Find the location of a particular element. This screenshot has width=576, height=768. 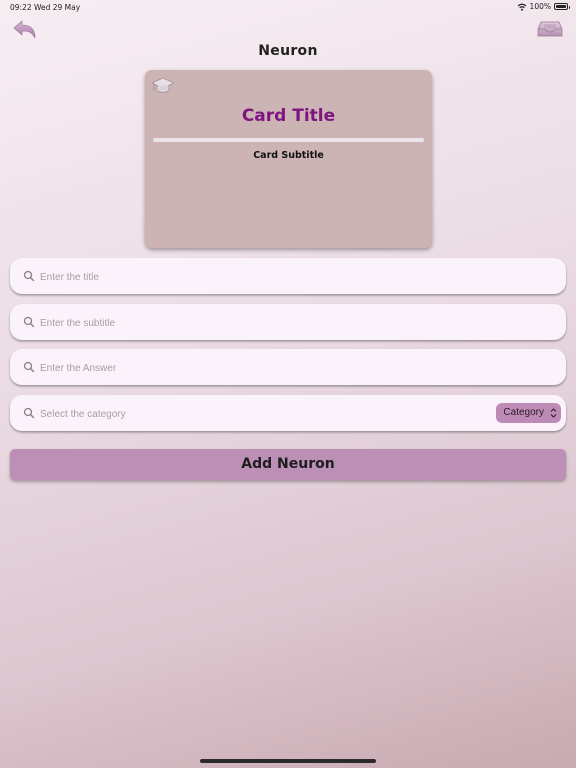

title-field is located at coordinates (288, 276).